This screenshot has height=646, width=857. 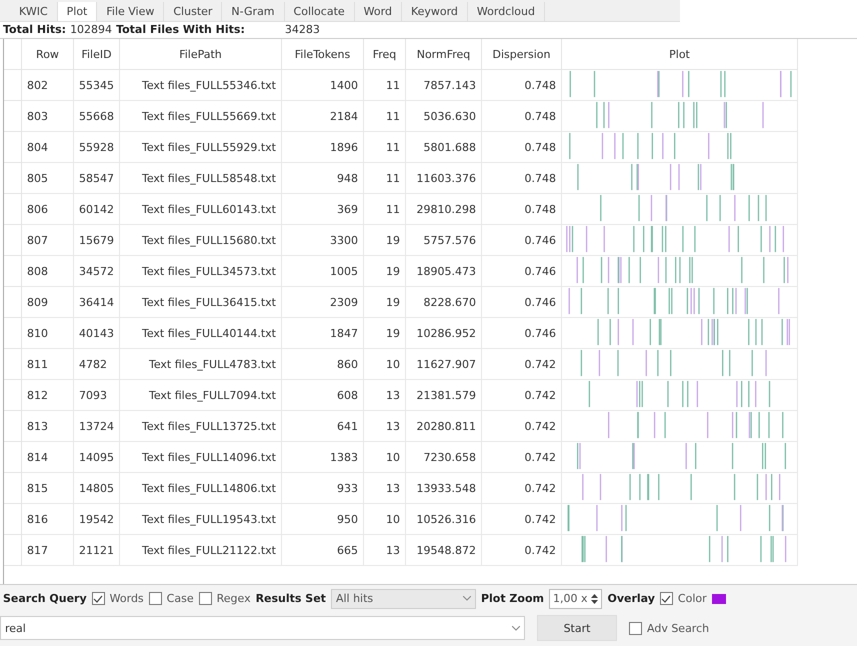 I want to click on adv-search-checkbox, so click(x=635, y=628).